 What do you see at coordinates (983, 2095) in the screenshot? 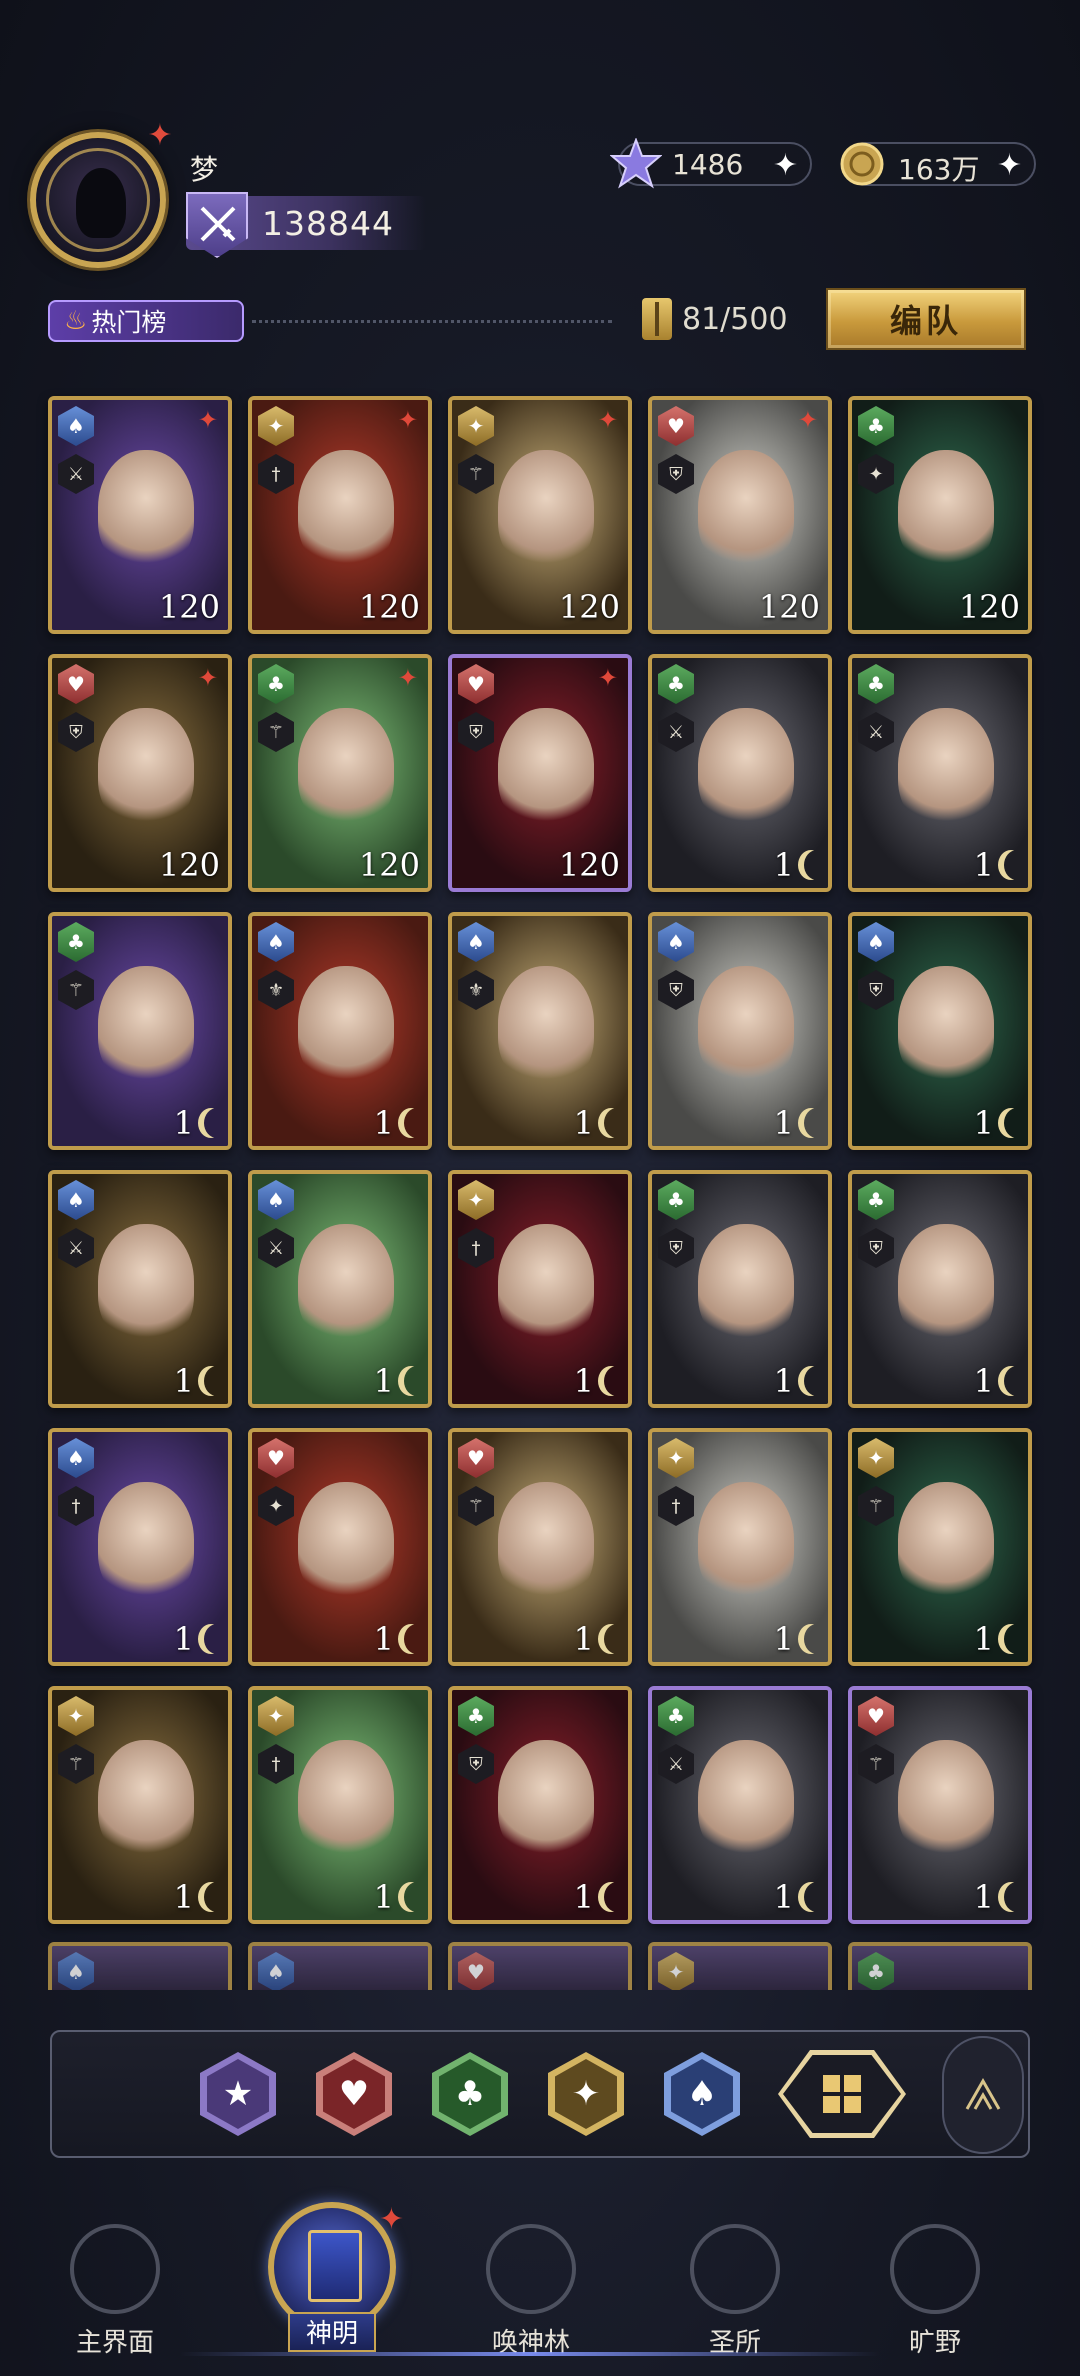
I see `collapse-filter-button` at bounding box center [983, 2095].